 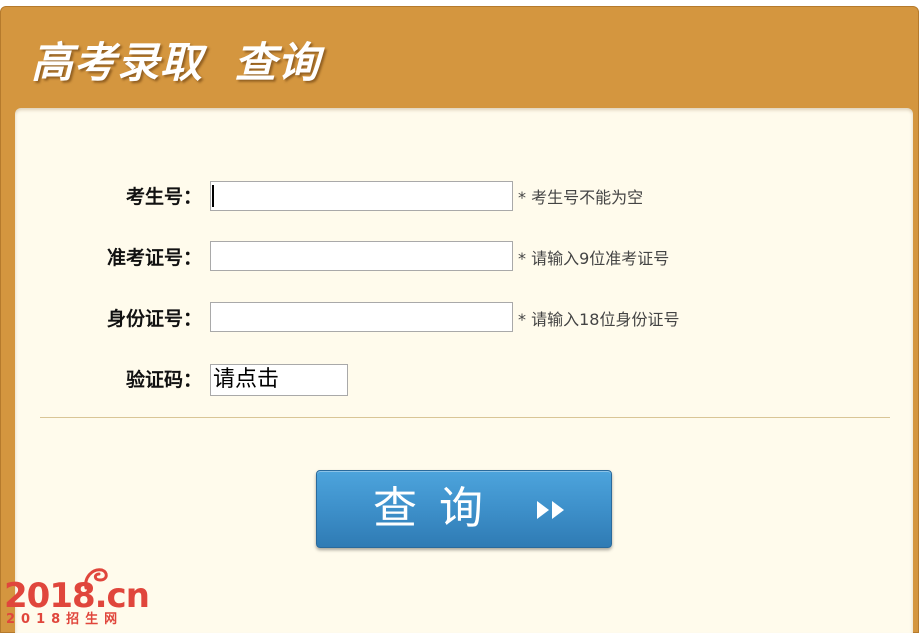 I want to click on query-button: 查询, so click(x=464, y=509).